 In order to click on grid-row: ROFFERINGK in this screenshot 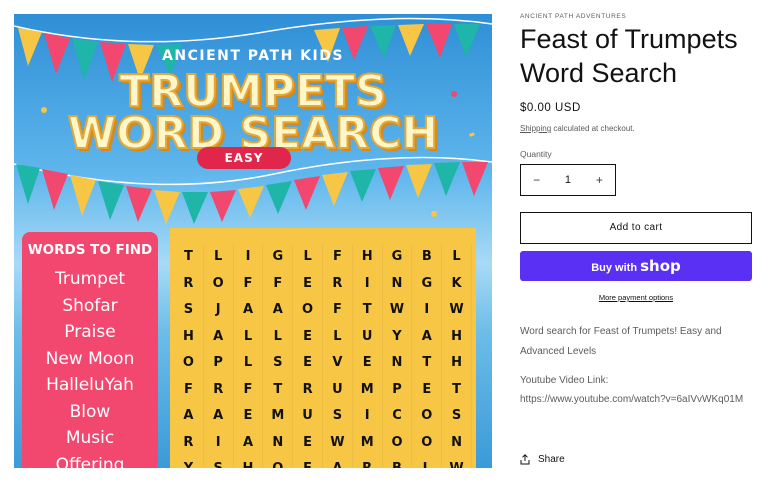, I will do `click(323, 283)`.